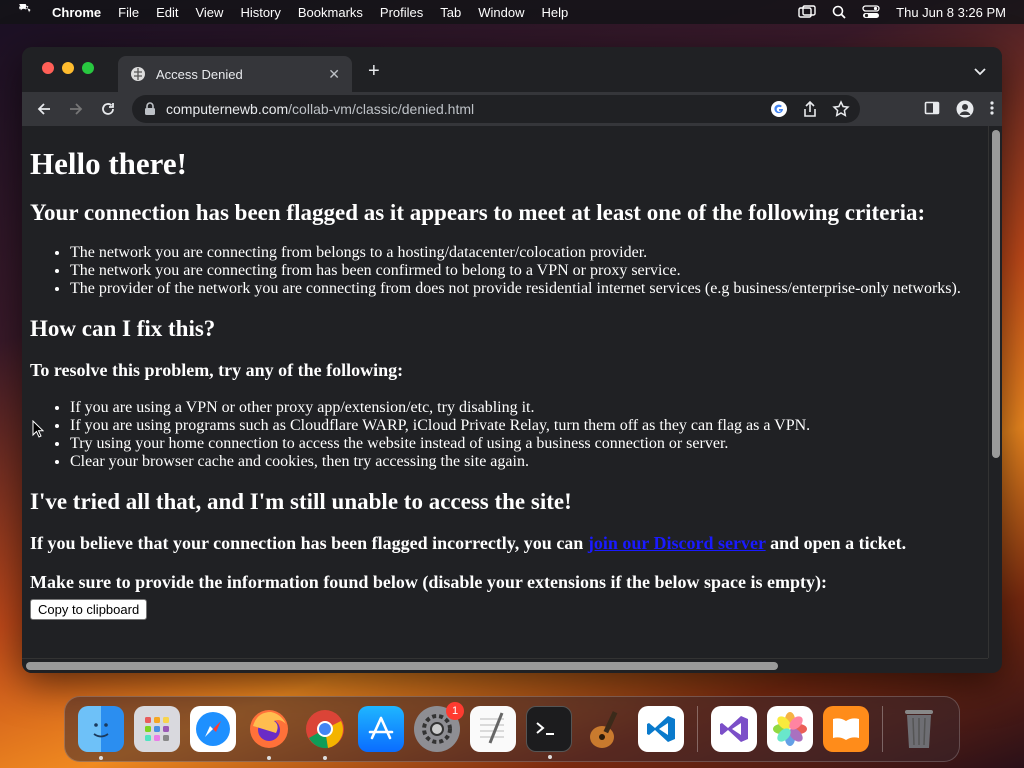  What do you see at coordinates (38, 429) in the screenshot?
I see `mouse-pointer-icon` at bounding box center [38, 429].